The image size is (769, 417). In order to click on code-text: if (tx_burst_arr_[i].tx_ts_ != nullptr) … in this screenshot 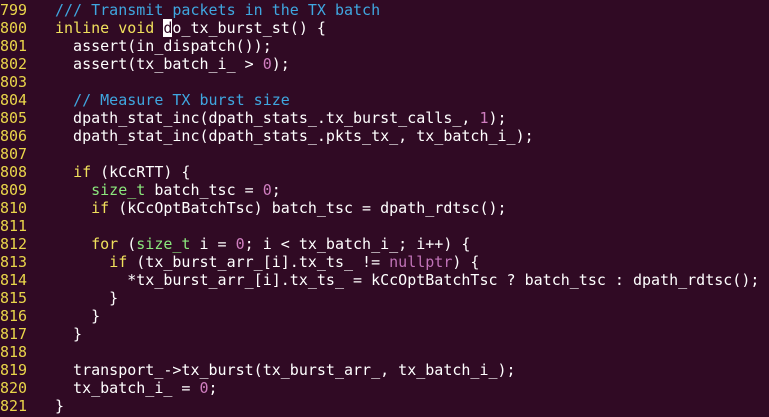, I will do `click(258, 262)`.